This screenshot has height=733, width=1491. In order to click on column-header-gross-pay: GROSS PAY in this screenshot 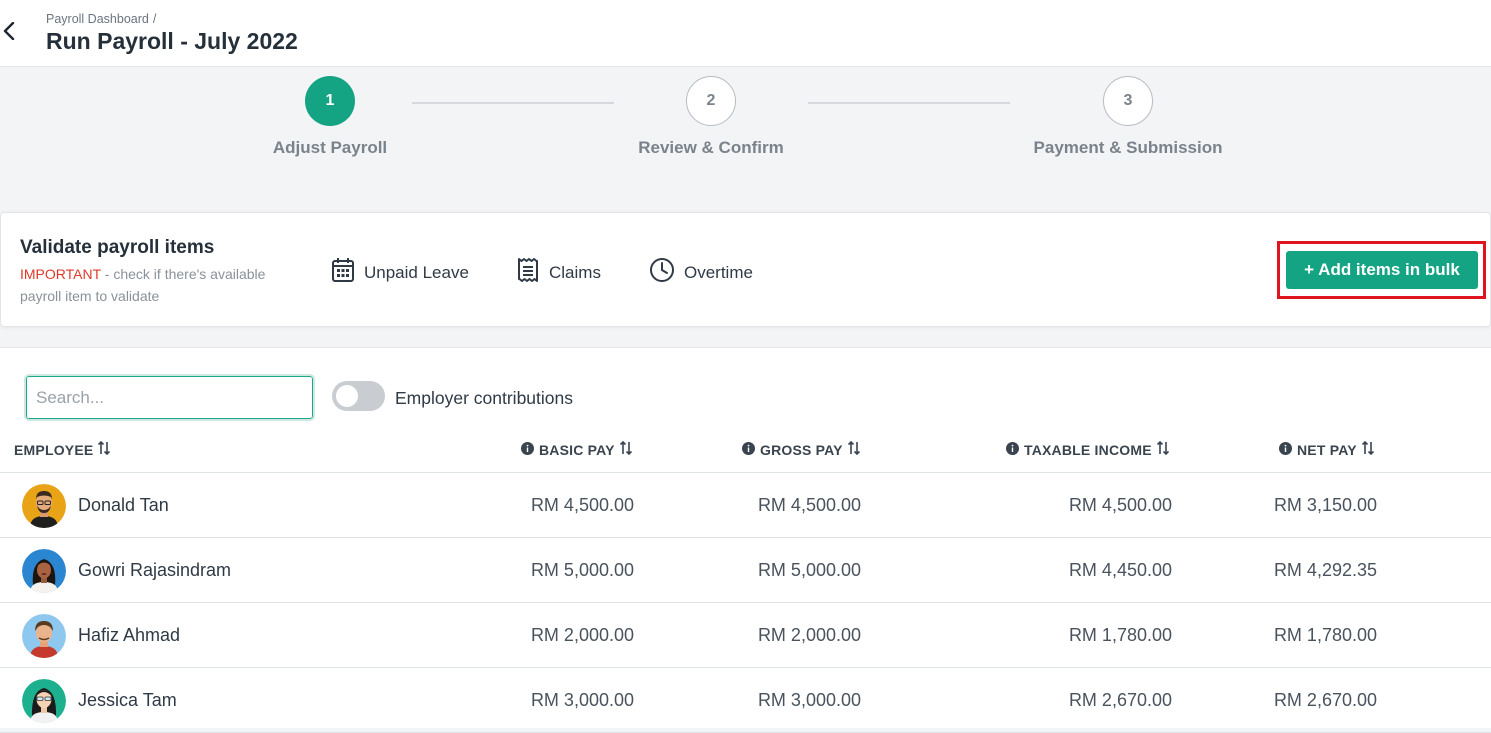, I will do `click(801, 449)`.